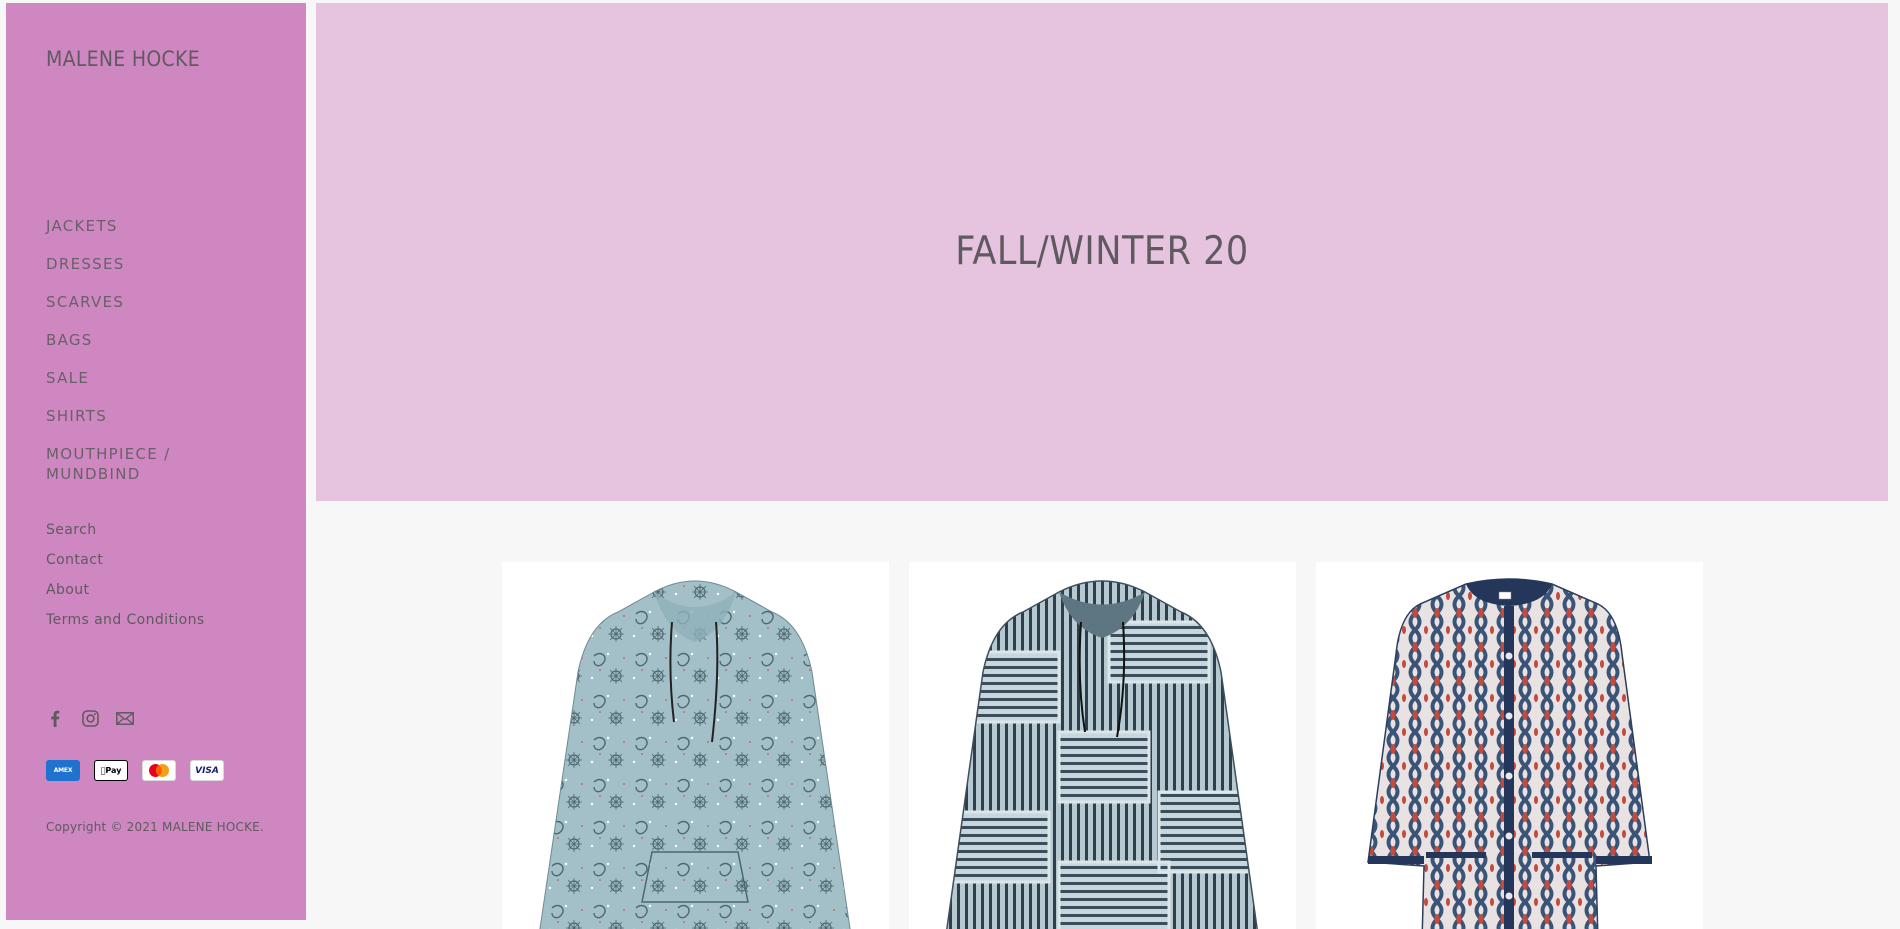  What do you see at coordinates (166, 416) in the screenshot?
I see `nav-item-shirts: SHIRTS` at bounding box center [166, 416].